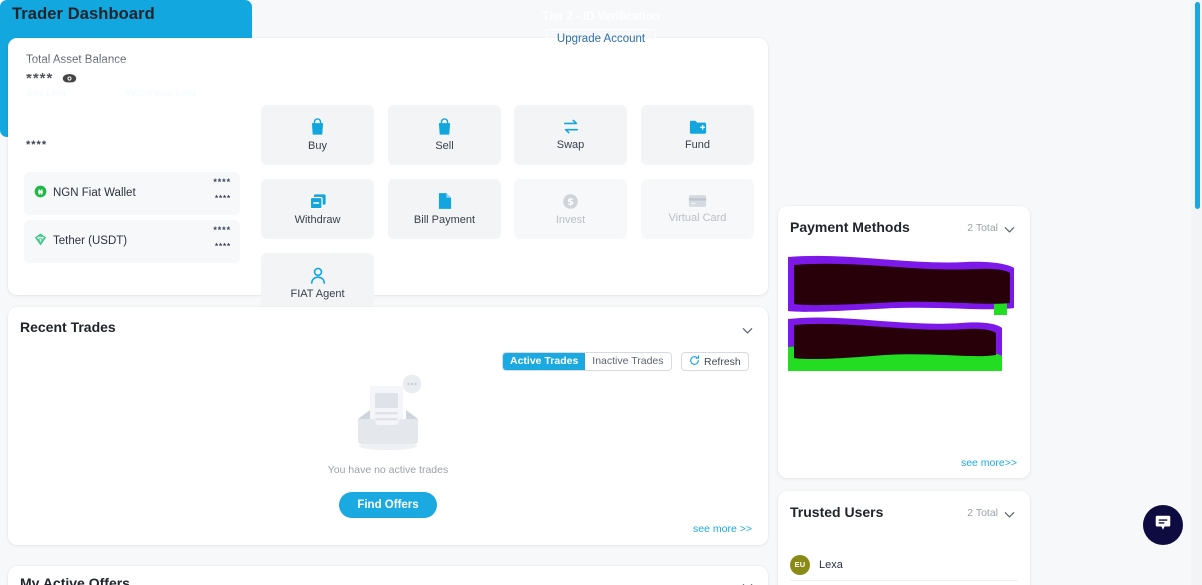 Image resolution: width=1202 pixels, height=585 pixels. I want to click on action-tile-fund: Fund, so click(697, 135).